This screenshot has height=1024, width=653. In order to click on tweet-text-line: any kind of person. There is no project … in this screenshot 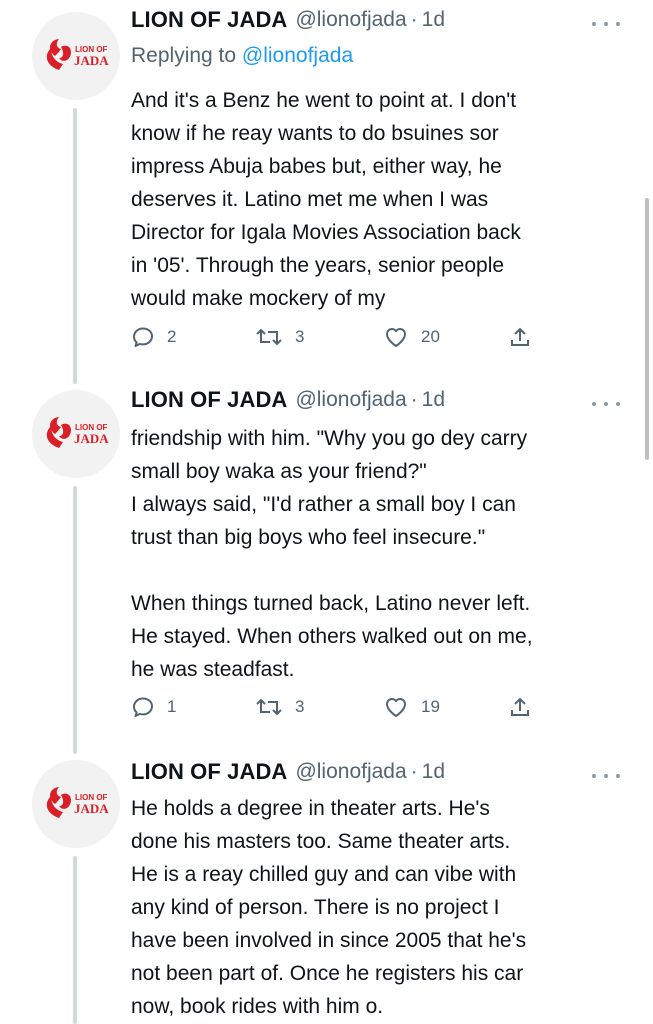, I will do `click(315, 907)`.